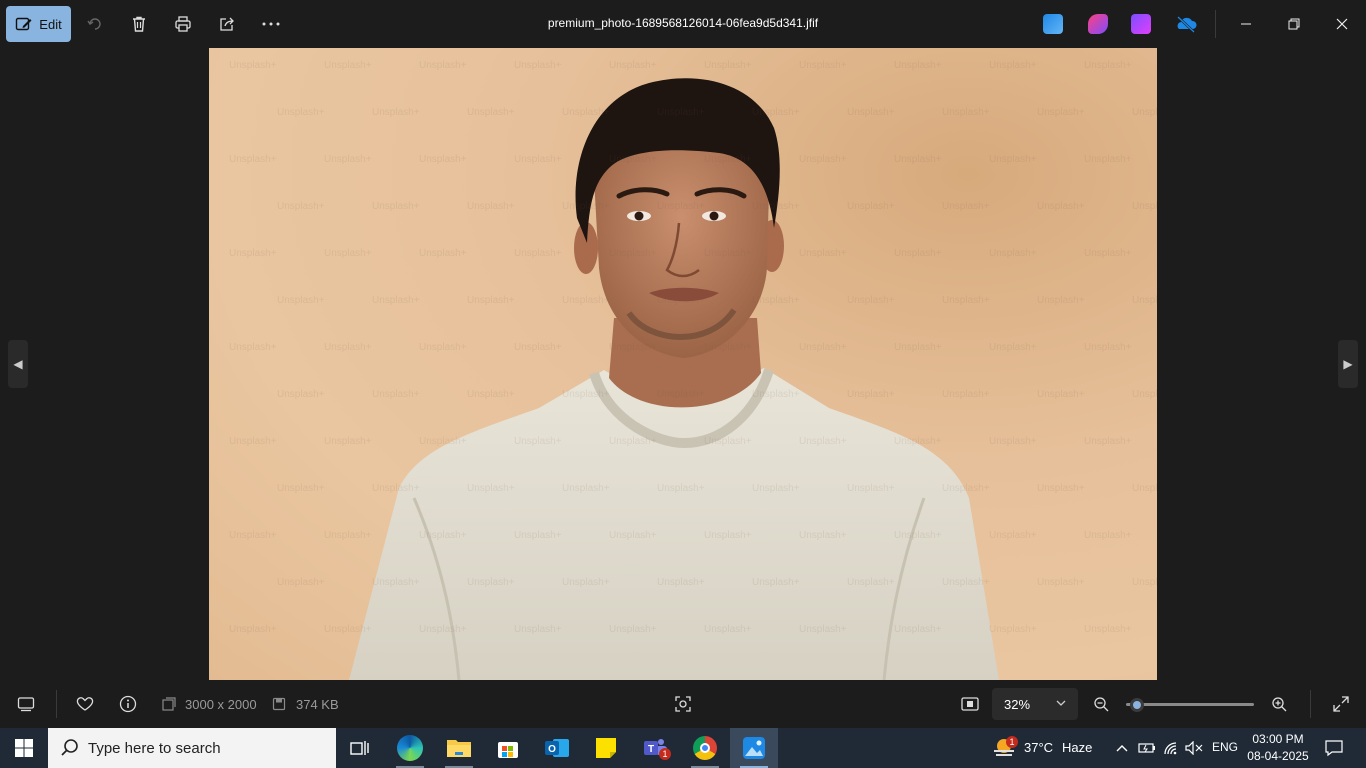 This screenshot has height=768, width=1366. Describe the element at coordinates (754, 748) in the screenshot. I see `photos-taskbar-button` at that location.